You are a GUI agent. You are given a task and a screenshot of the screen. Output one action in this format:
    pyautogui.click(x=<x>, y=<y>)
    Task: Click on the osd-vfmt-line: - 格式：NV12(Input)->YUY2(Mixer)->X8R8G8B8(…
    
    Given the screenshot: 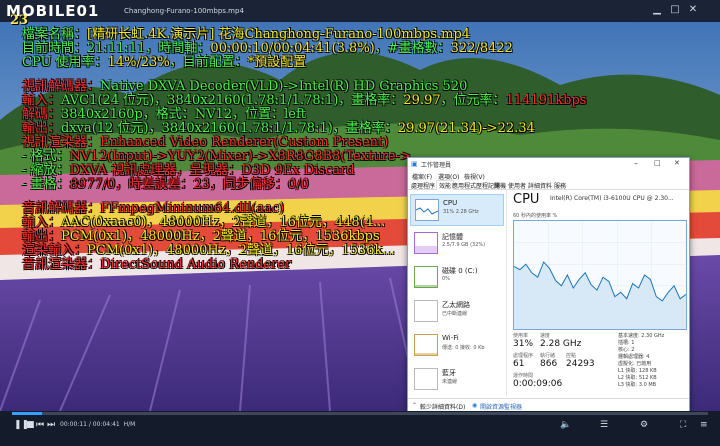 What is the action you would take?
    pyautogui.click(x=222, y=157)
    